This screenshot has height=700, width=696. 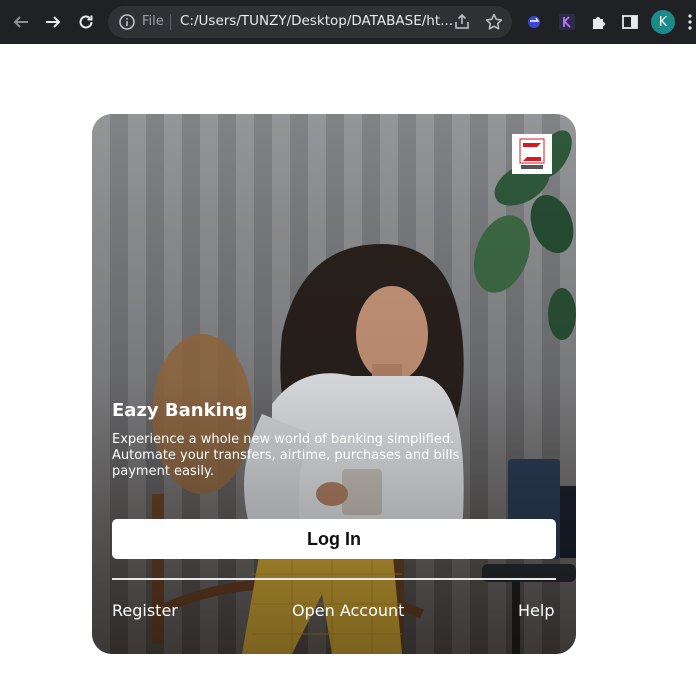 What do you see at coordinates (127, 22) in the screenshot?
I see `info-icon` at bounding box center [127, 22].